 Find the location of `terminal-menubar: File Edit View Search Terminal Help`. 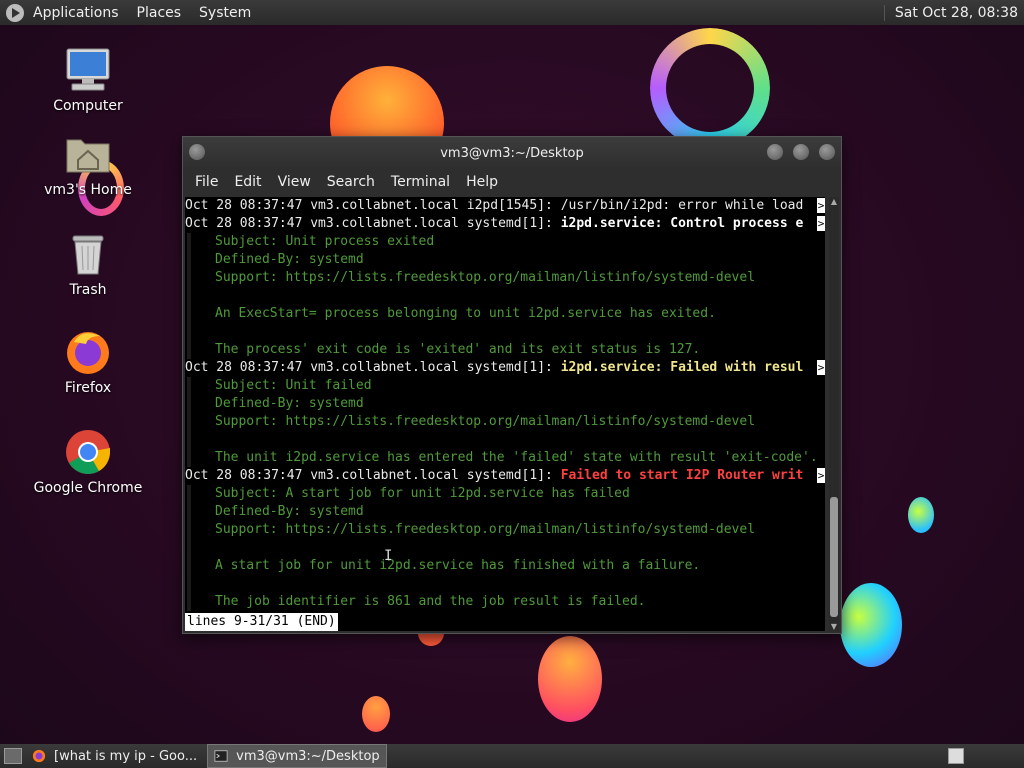

terminal-menubar: File Edit View Search Terminal Help is located at coordinates (512, 182).